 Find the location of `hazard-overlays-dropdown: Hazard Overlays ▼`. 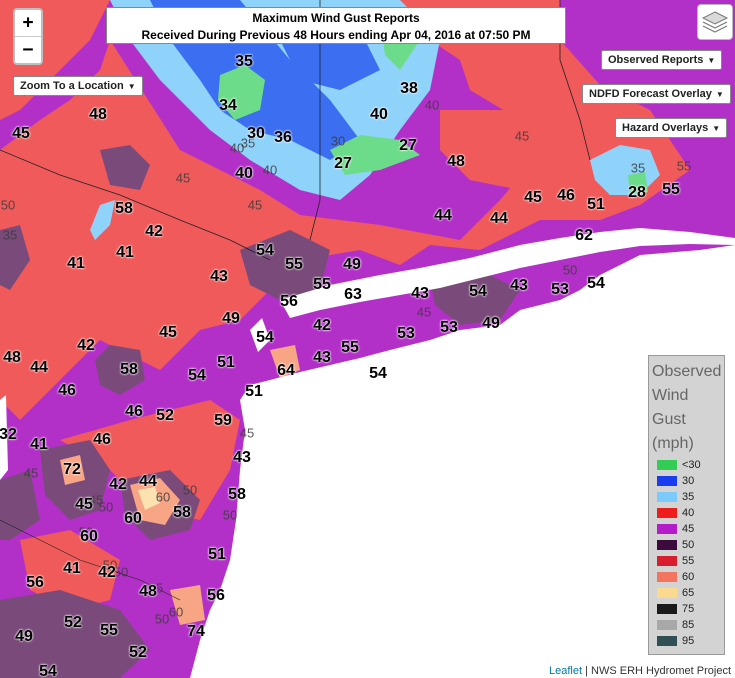

hazard-overlays-dropdown: Hazard Overlays ▼ is located at coordinates (671, 128).